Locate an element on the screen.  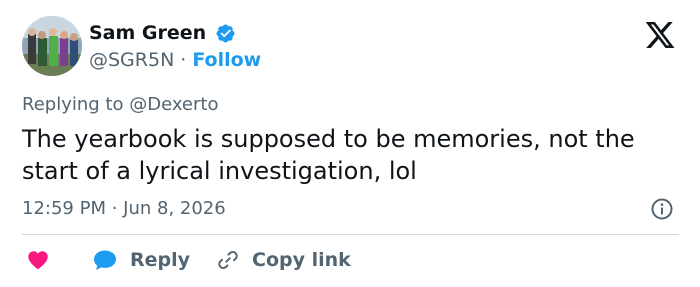
divider is located at coordinates (350, 234).